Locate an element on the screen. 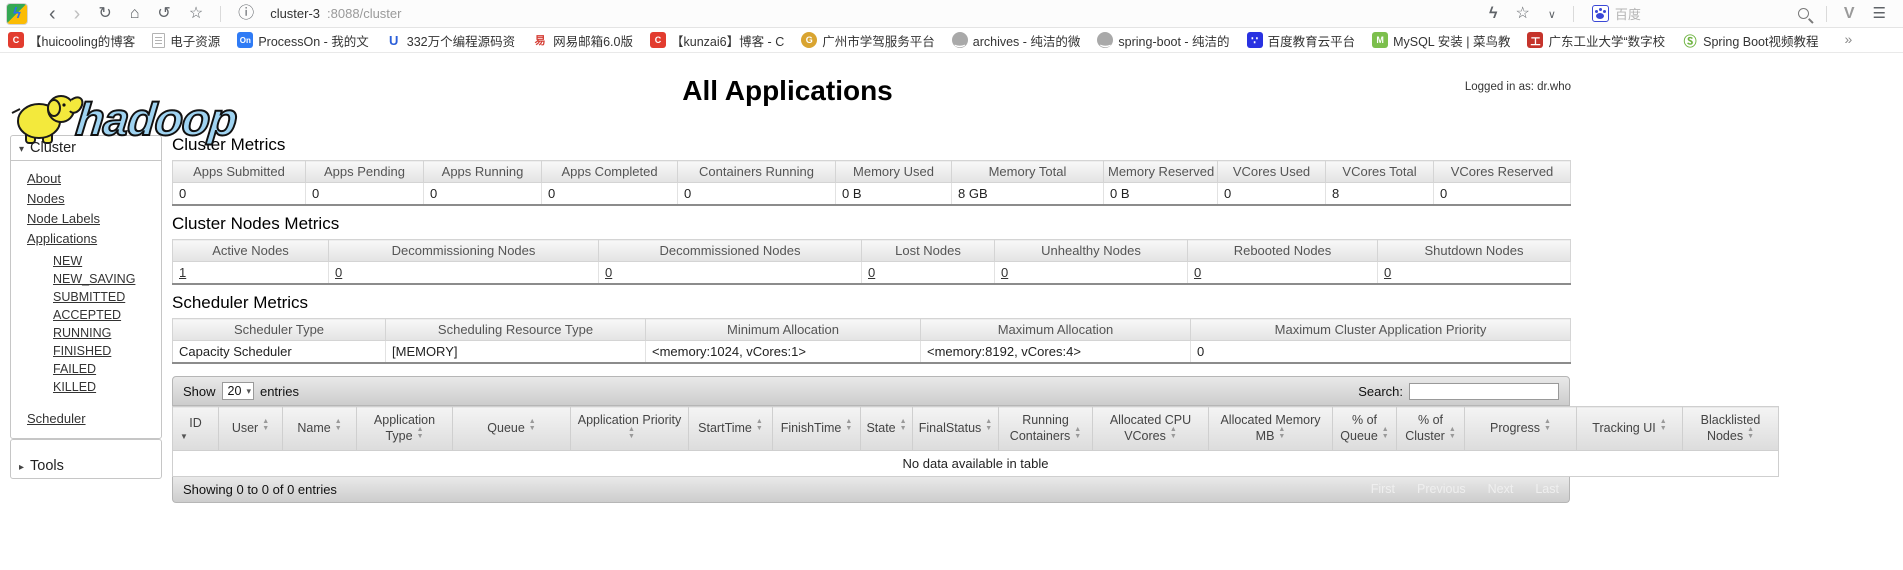 This screenshot has width=1903, height=570. bookmarks-overflow-icon is located at coordinates (1848, 40).